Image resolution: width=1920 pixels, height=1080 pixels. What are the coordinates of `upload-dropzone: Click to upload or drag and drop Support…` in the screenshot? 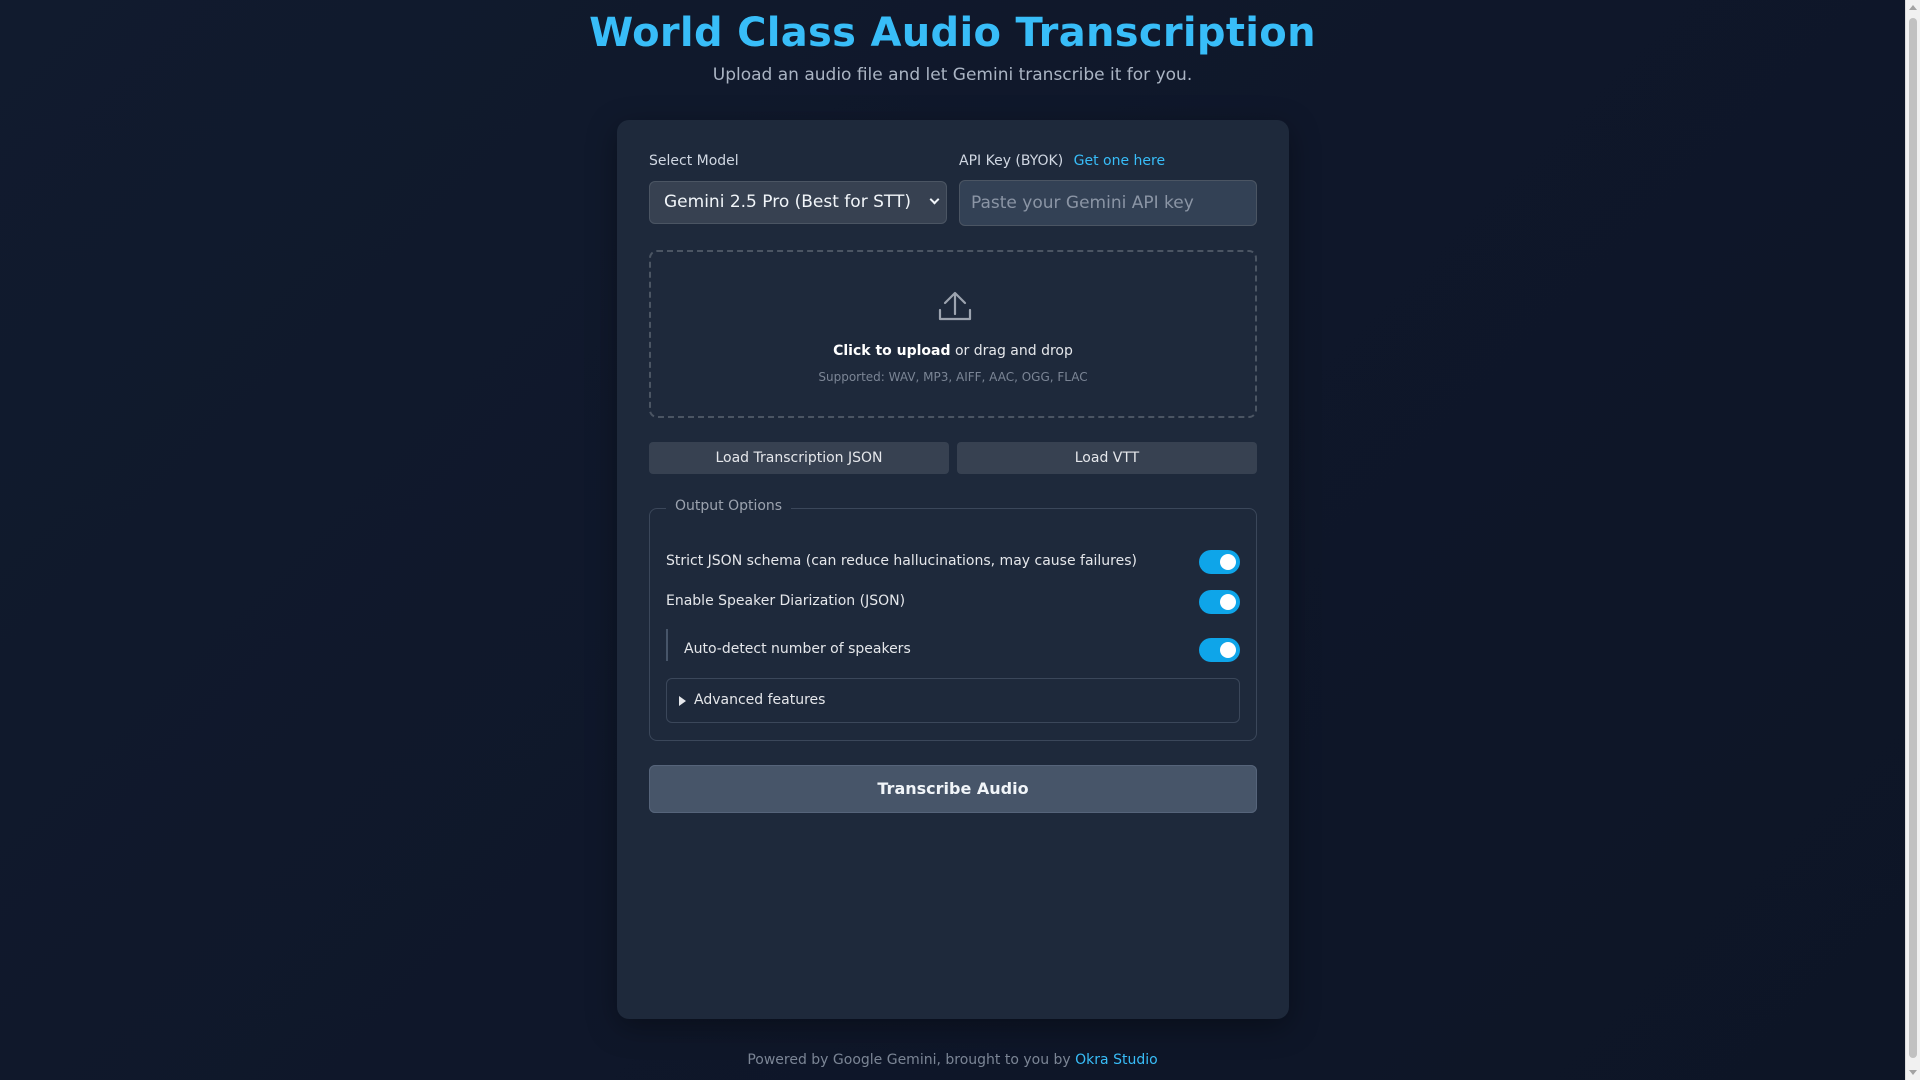 It's located at (953, 334).